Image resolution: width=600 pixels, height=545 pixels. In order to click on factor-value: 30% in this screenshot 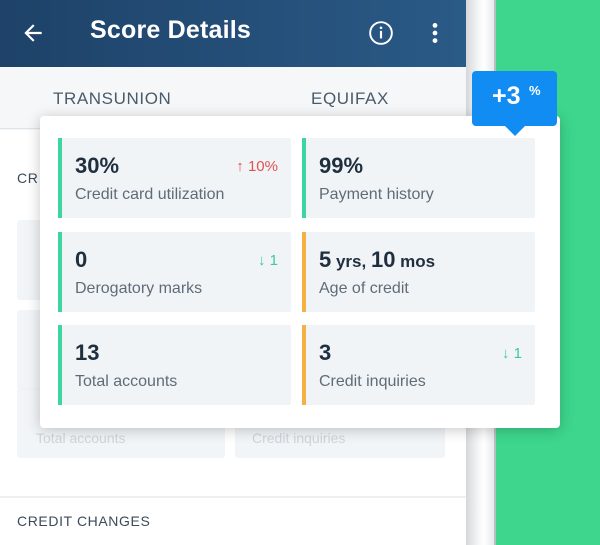, I will do `click(97, 165)`.